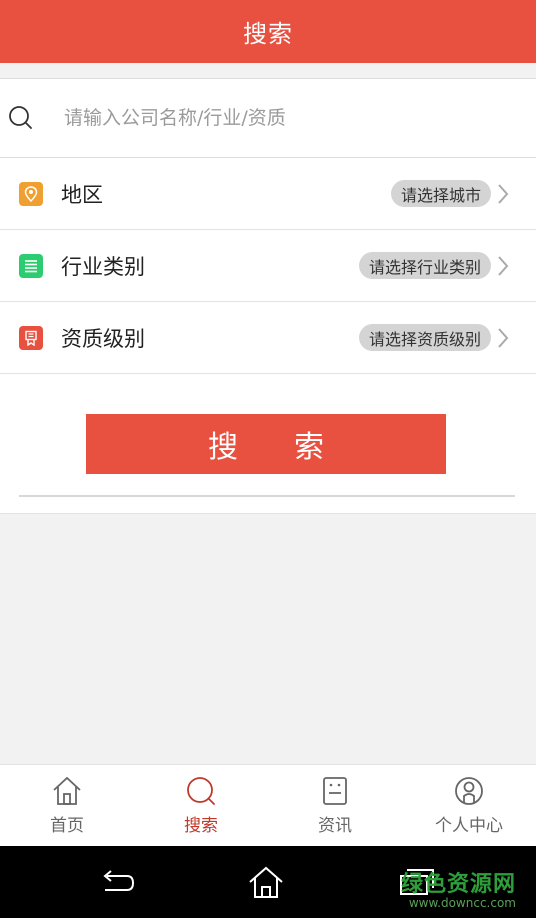 The image size is (536, 918). What do you see at coordinates (82, 194) in the screenshot?
I see `filter-label: 地区` at bounding box center [82, 194].